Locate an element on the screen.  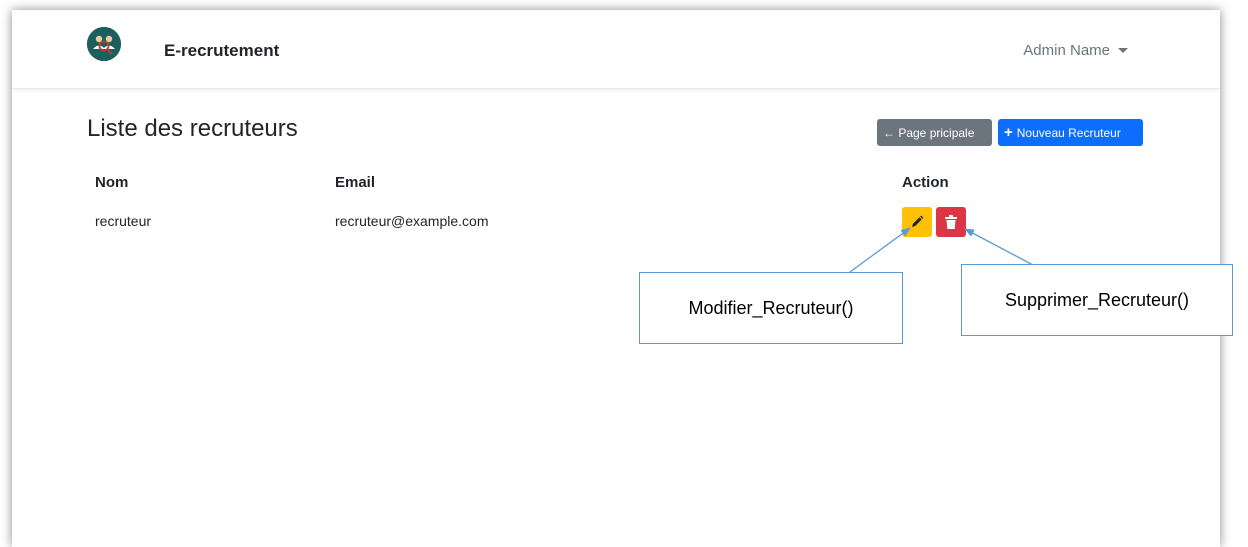
delete-annotation-callout: Supprimer_Recruteur() is located at coordinates (1097, 300).